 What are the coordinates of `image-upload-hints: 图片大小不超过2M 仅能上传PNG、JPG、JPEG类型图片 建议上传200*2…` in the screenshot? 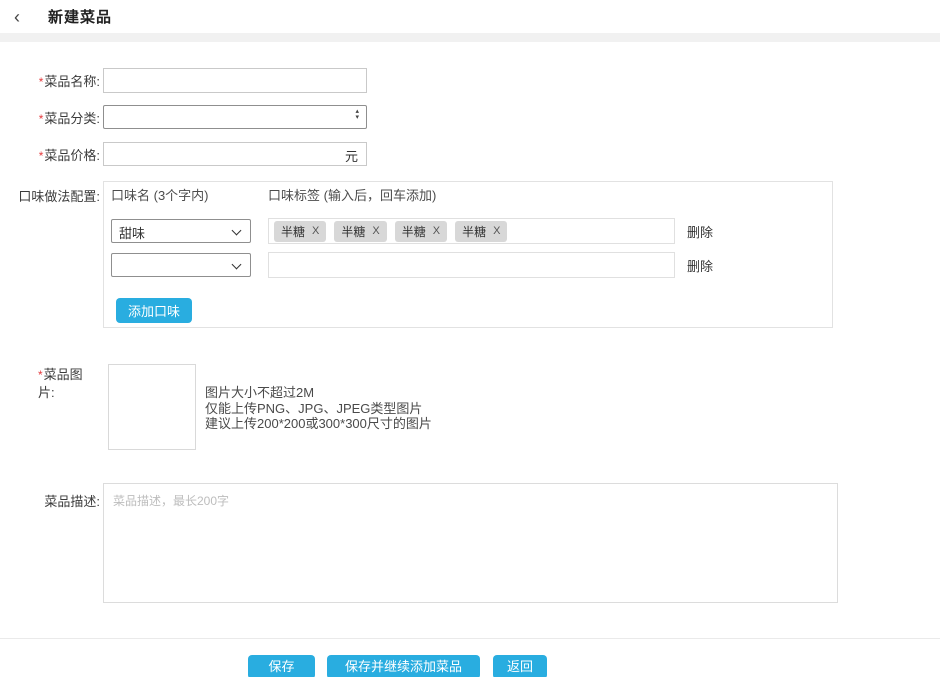 It's located at (318, 398).